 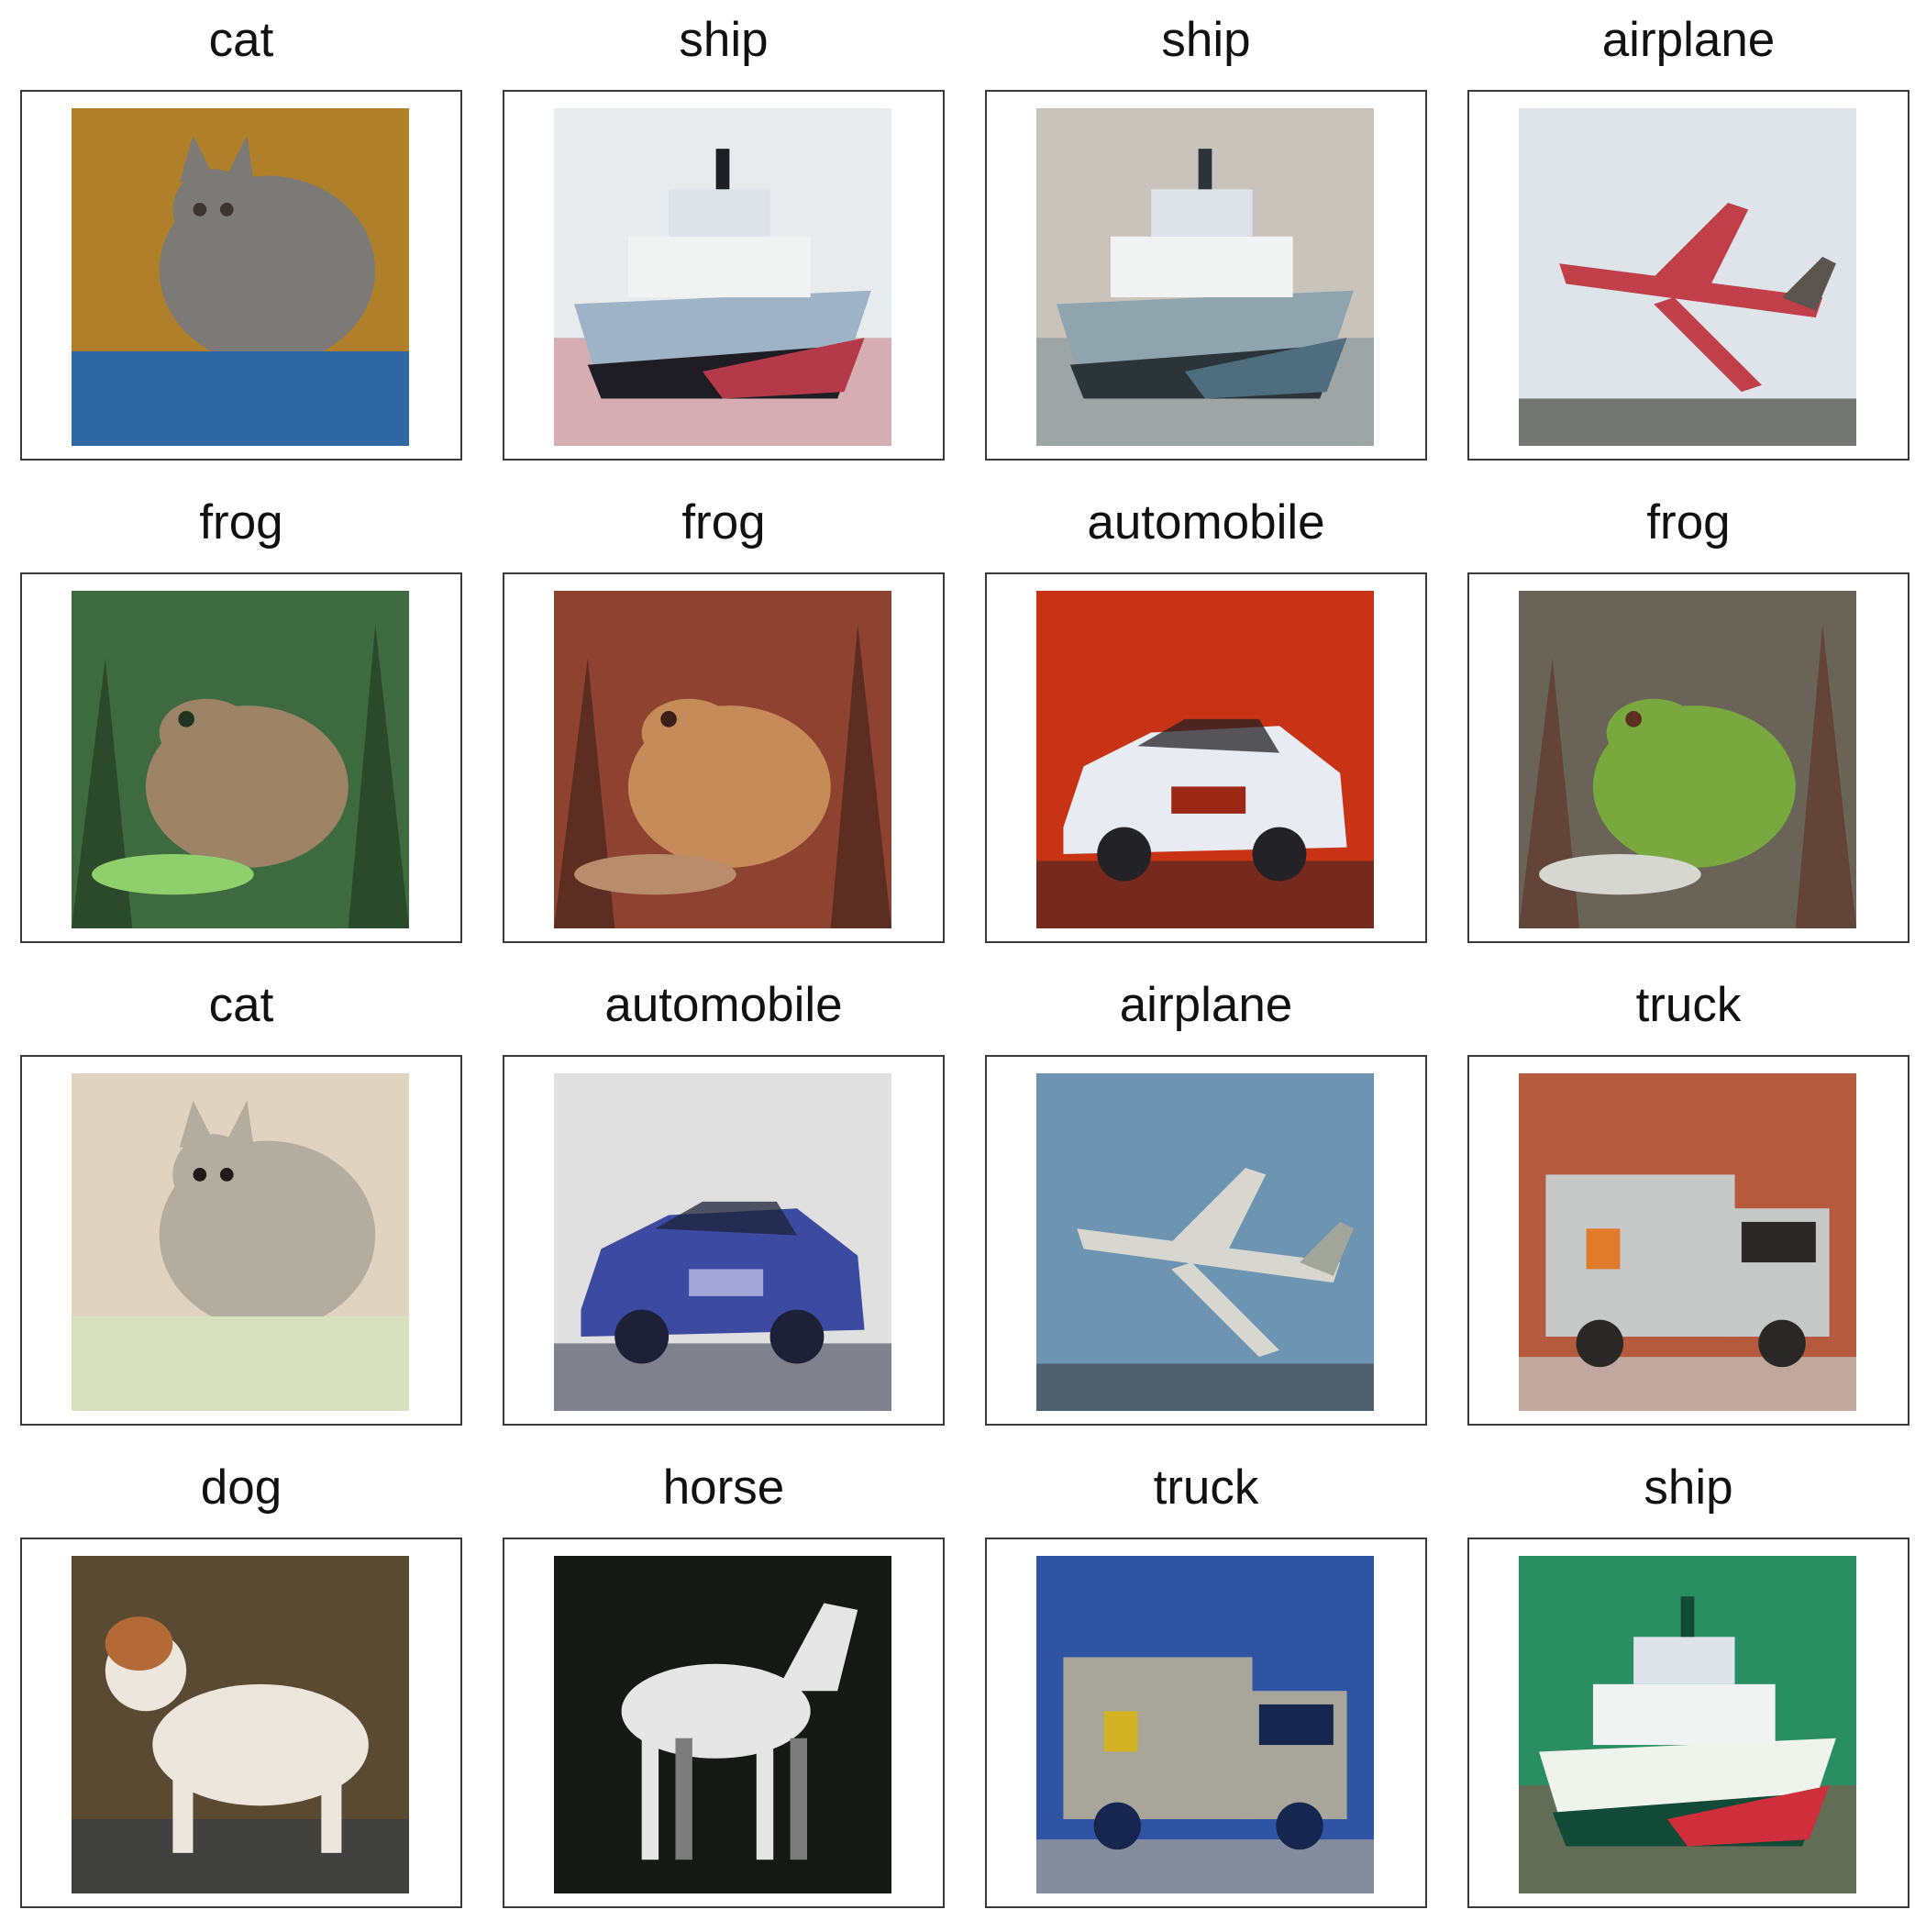 I want to click on horse-photo, so click(x=722, y=1724).